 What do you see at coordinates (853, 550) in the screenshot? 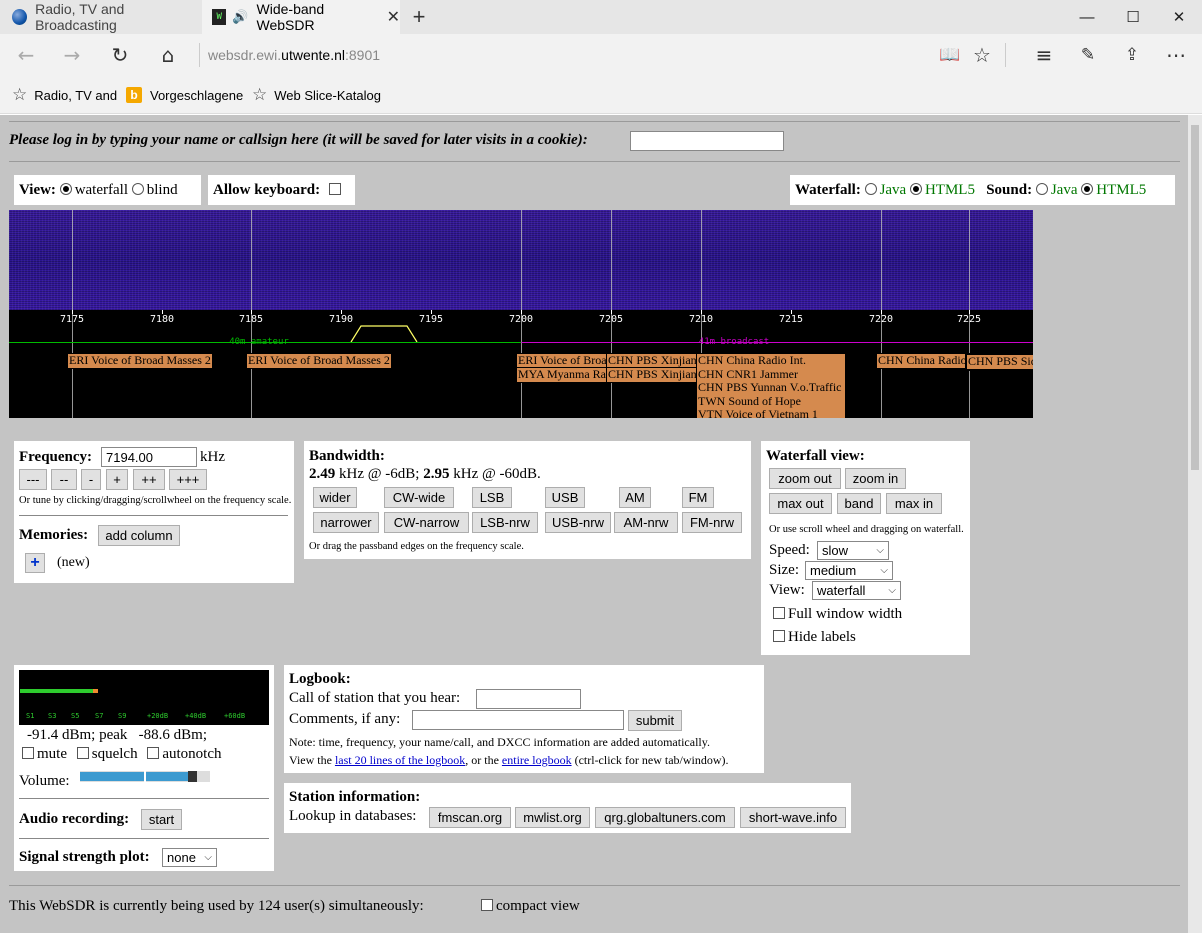
I see `speed-select: slow ⌵` at bounding box center [853, 550].